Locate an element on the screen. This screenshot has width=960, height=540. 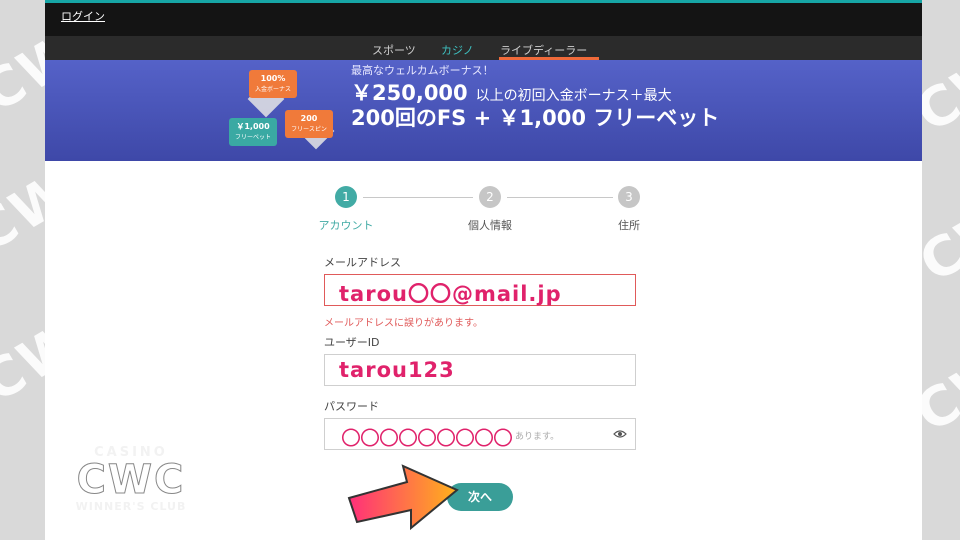
email-field: tarou〇〇@mail.jp is located at coordinates (480, 290).